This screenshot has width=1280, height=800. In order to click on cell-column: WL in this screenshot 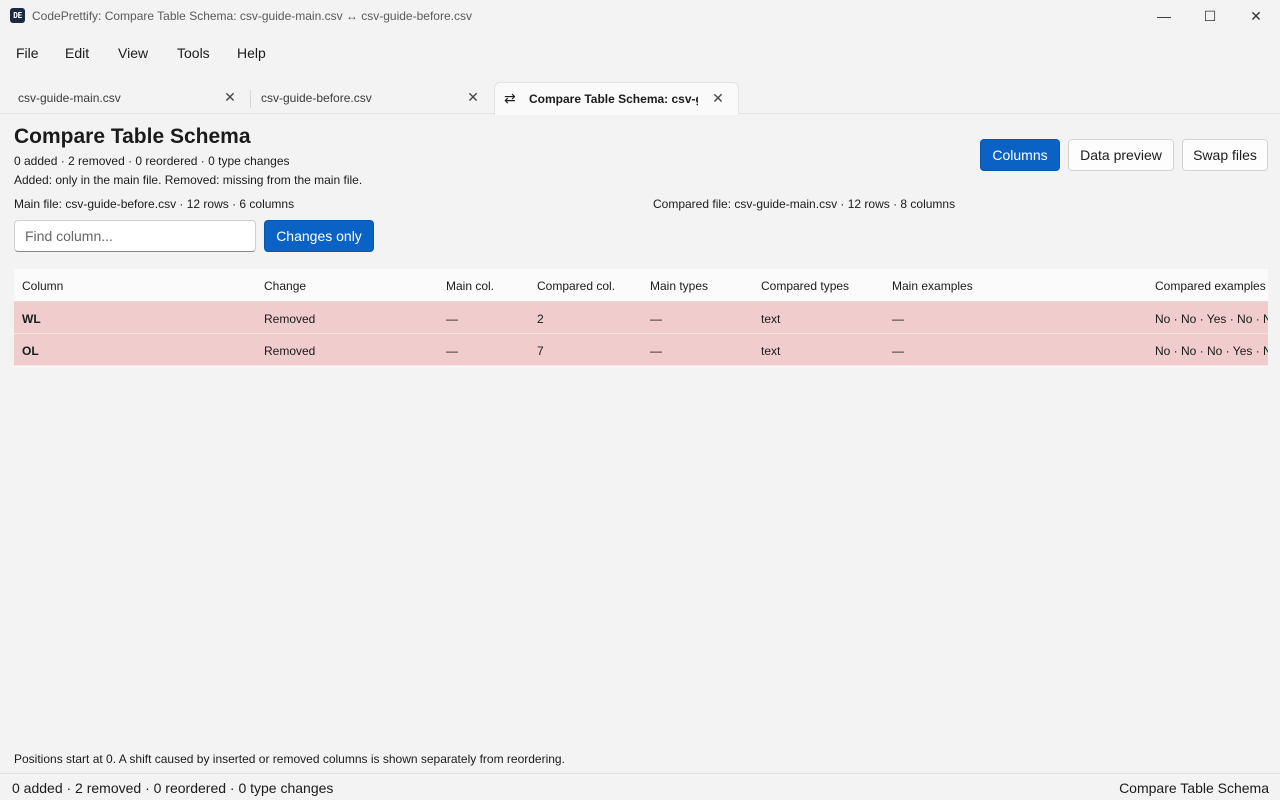, I will do `click(31, 319)`.